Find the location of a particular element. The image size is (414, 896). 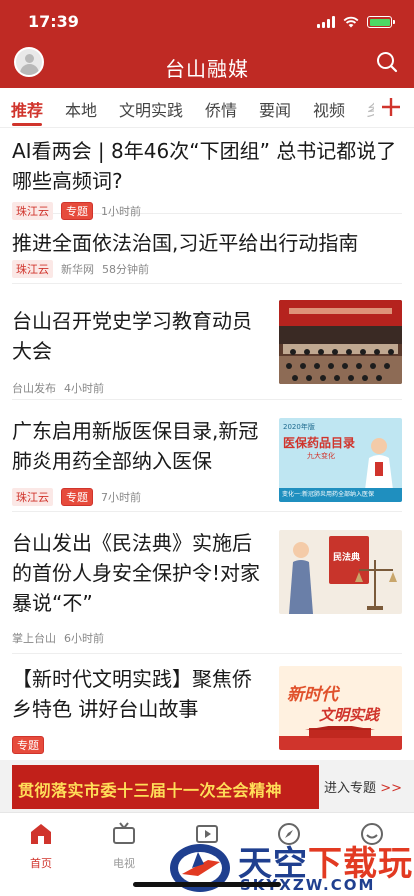

thumb-headline: 医保药品目录 is located at coordinates (319, 443).